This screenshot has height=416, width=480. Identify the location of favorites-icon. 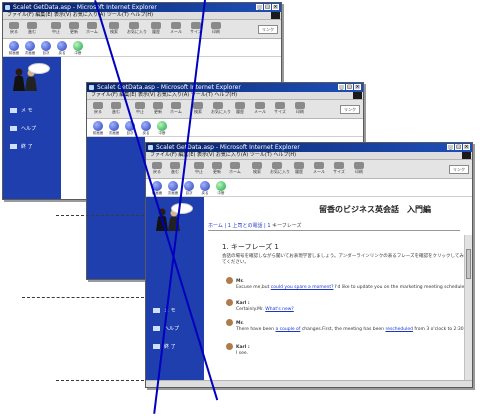
(218, 105).